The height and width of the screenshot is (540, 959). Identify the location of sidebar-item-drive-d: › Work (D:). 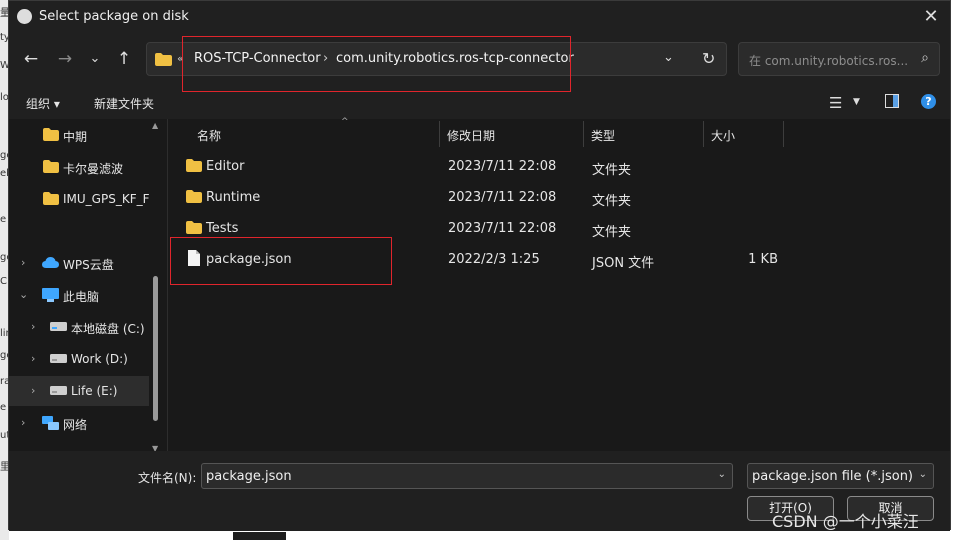
(79, 359).